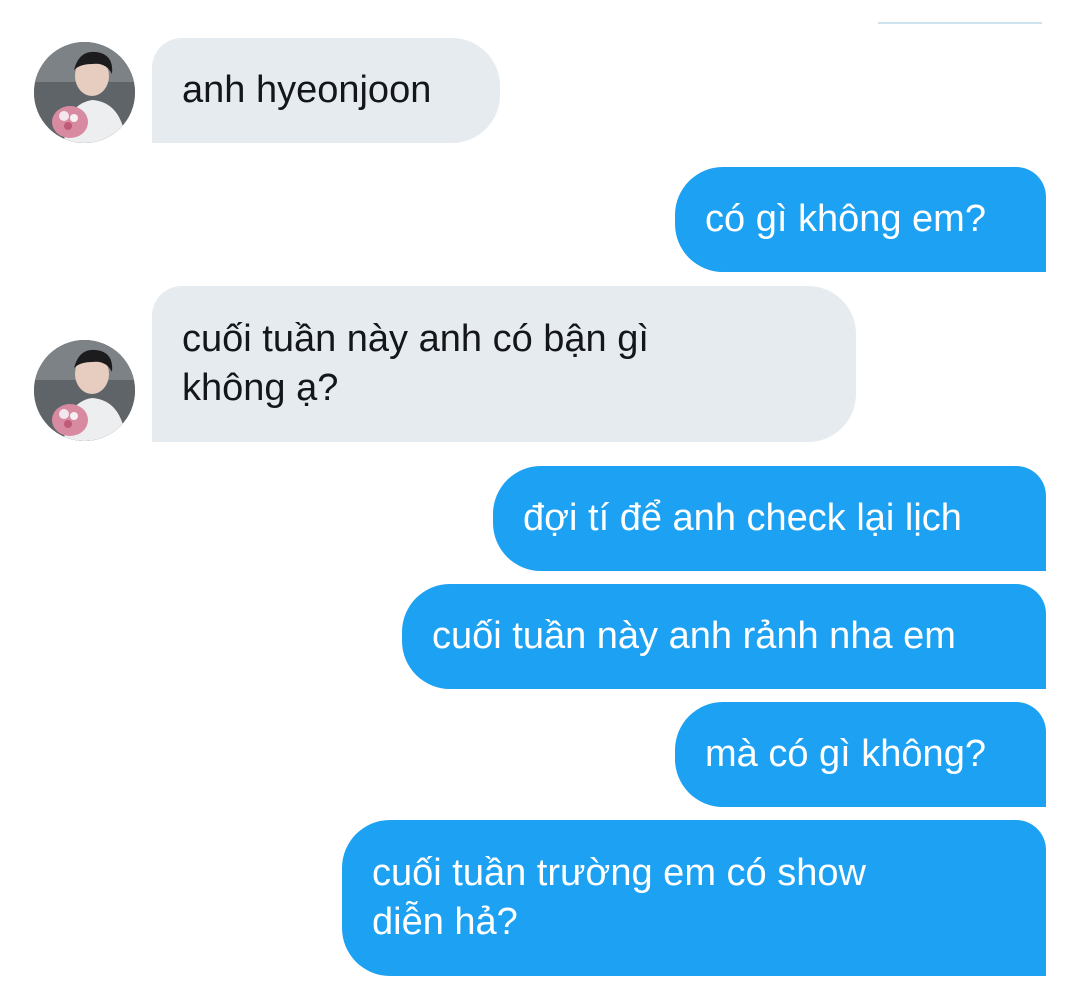 This screenshot has width=1080, height=982. I want to click on top-divider, so click(960, 23).